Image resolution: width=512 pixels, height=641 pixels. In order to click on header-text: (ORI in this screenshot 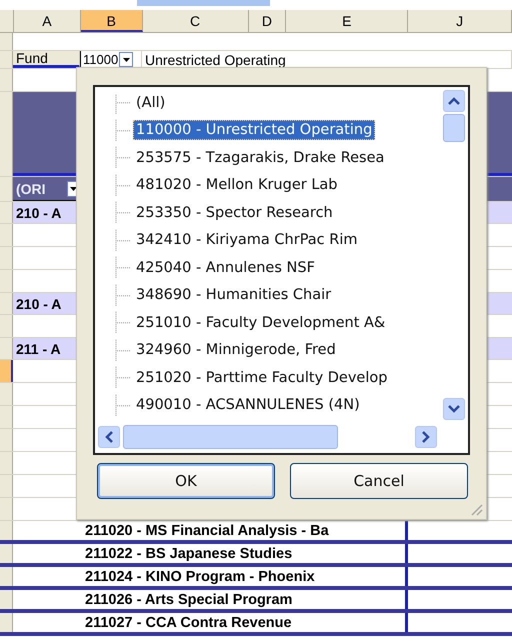, I will do `click(31, 188)`.